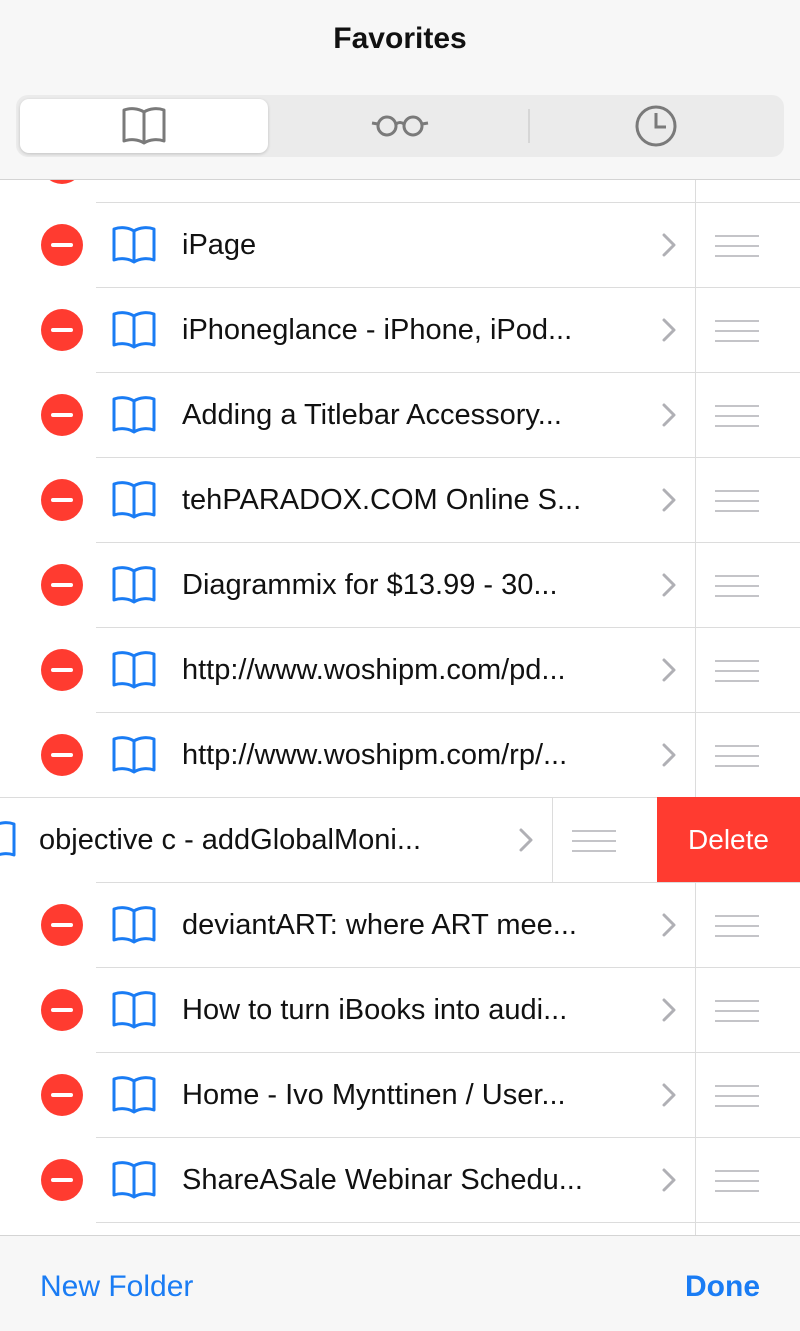  What do you see at coordinates (400, 244) in the screenshot?
I see `list-item: iPage` at bounding box center [400, 244].